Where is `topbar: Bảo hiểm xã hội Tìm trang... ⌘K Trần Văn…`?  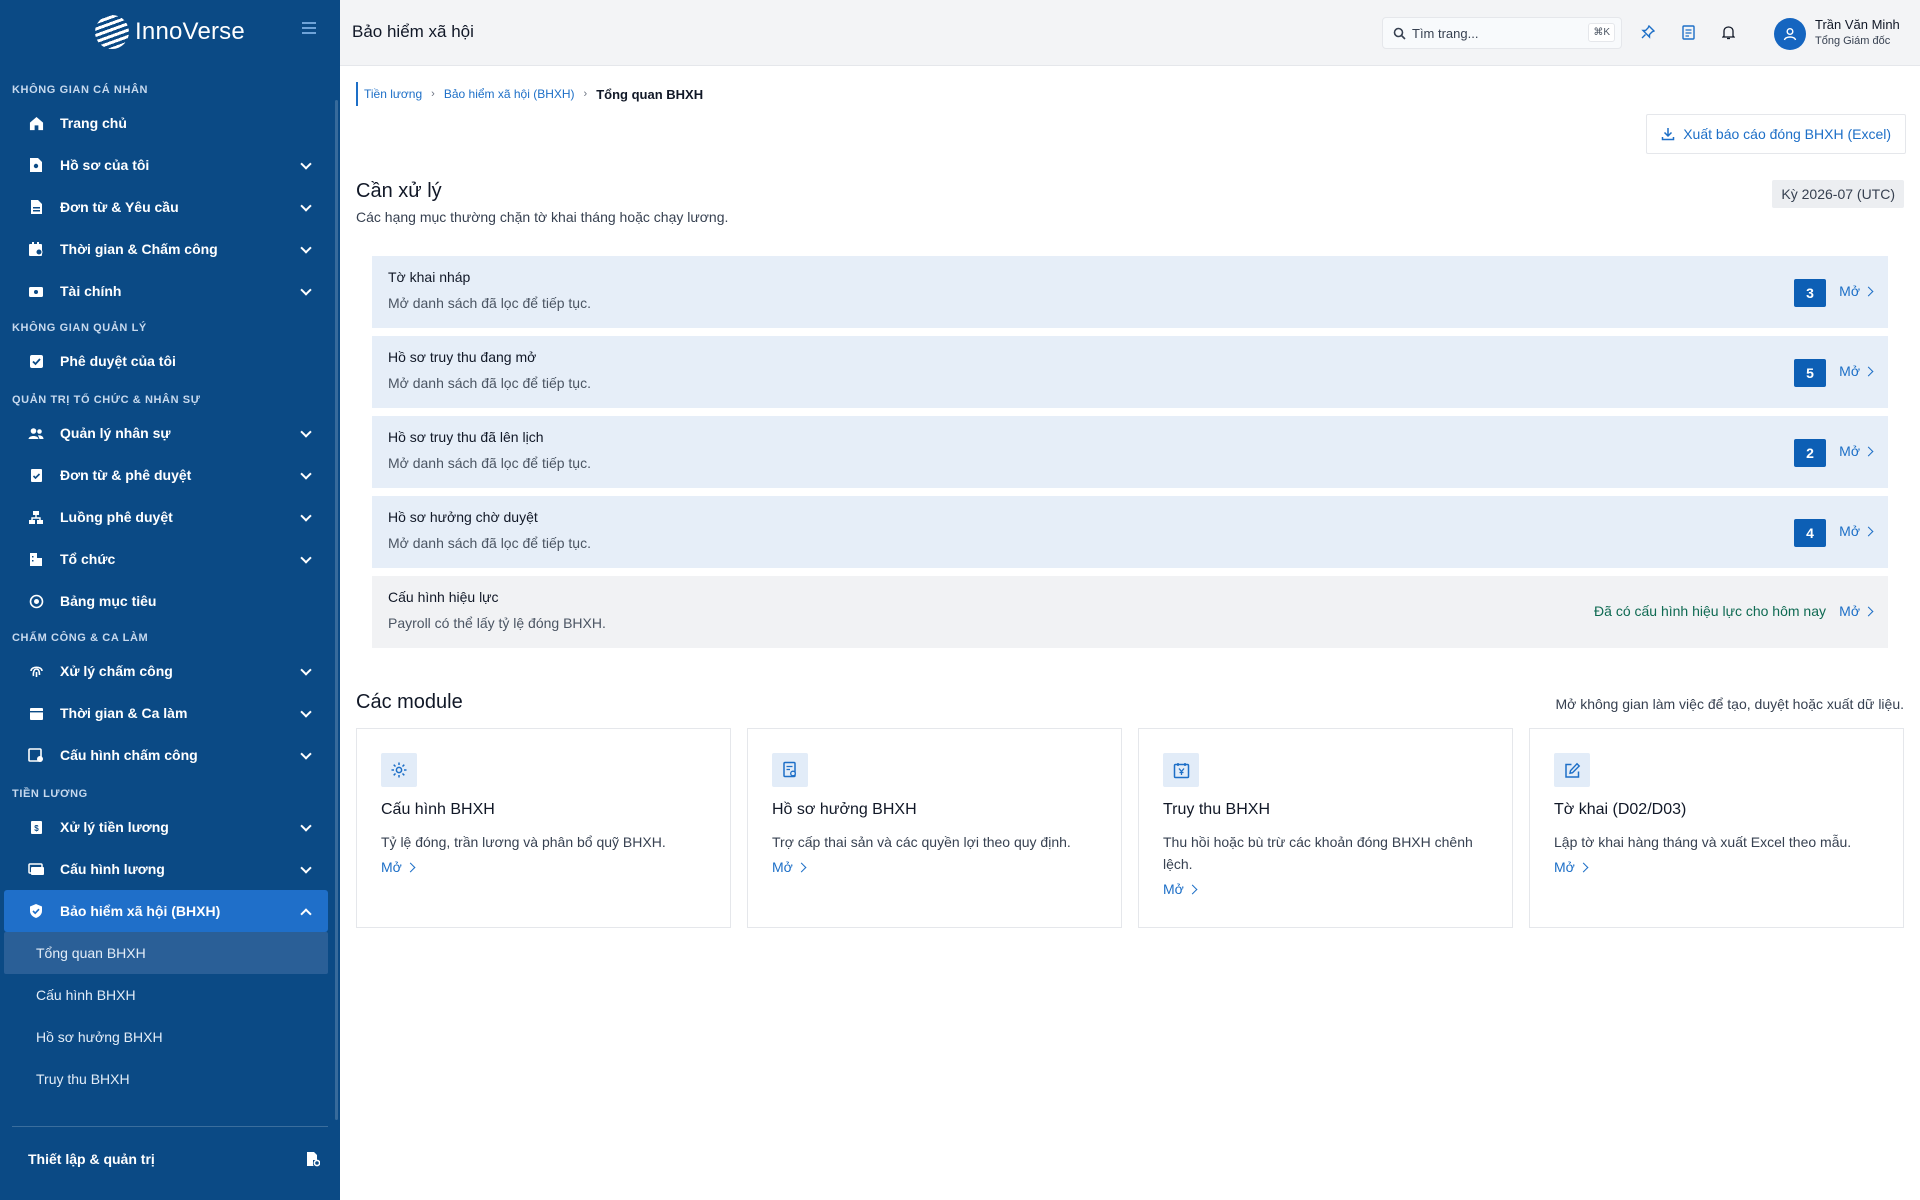
topbar: Bảo hiểm xã hội Tìm trang... ⌘K Trần Văn… is located at coordinates (1130, 33).